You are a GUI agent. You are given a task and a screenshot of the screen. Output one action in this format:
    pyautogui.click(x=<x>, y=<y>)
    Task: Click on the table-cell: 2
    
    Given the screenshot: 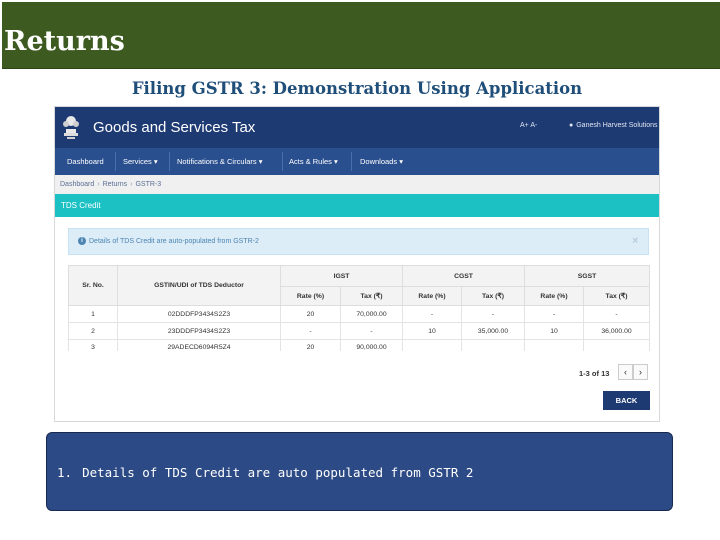 What is the action you would take?
    pyautogui.click(x=93, y=331)
    